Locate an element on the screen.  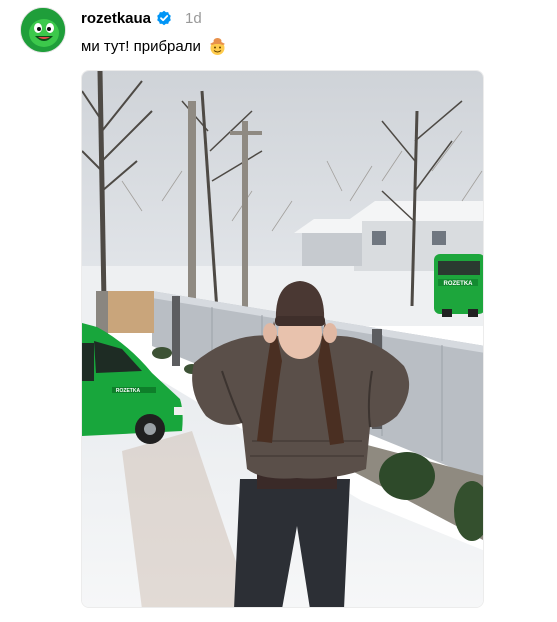
post-caption: ми тут! прибрали is located at coordinates (154, 46).